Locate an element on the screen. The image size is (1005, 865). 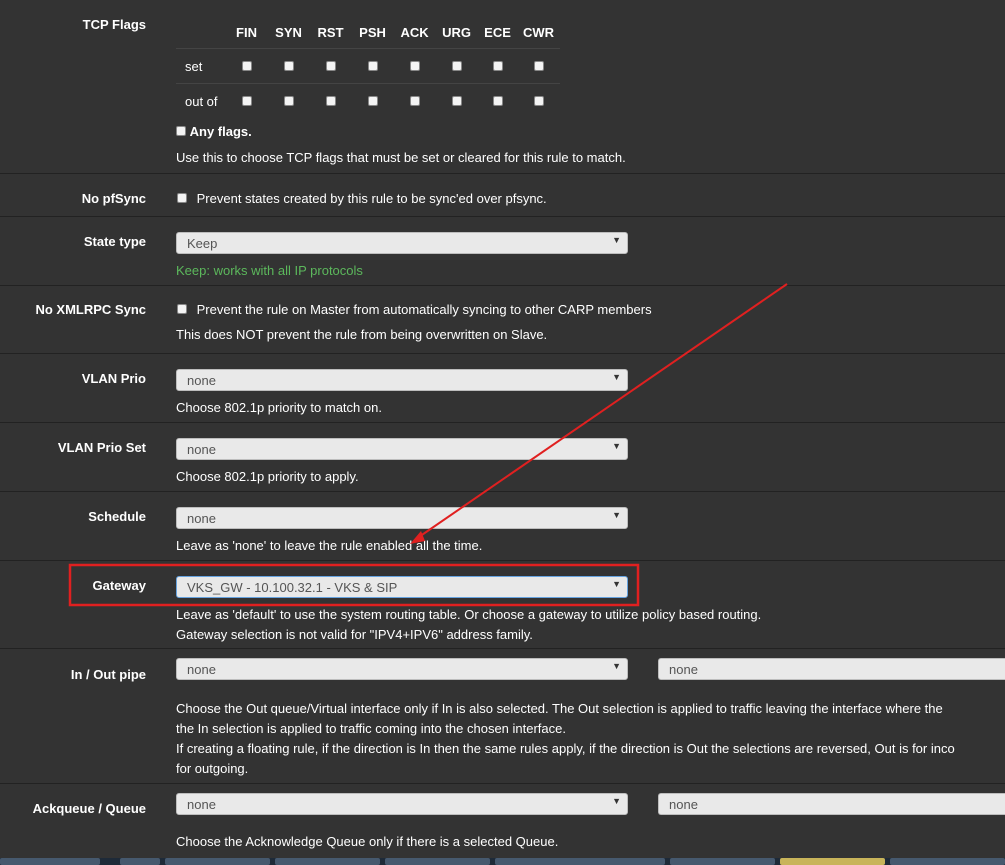
outof-ack-checkbox is located at coordinates (414, 100).